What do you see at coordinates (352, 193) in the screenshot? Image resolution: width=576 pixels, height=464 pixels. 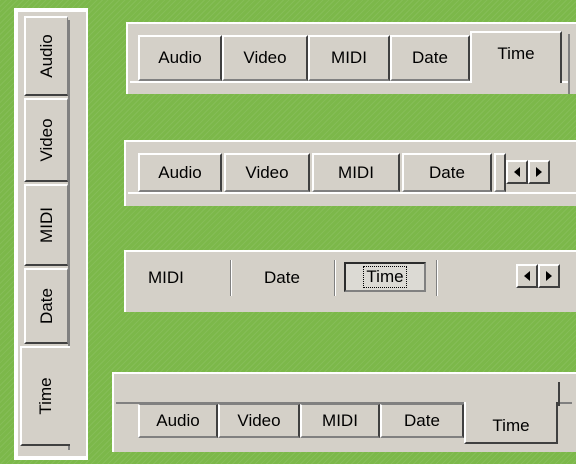 I see `tab-page-top-edge` at bounding box center [352, 193].